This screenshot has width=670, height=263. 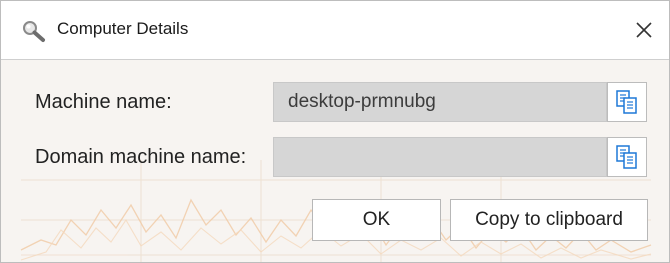 I want to click on close-icon, so click(x=644, y=30).